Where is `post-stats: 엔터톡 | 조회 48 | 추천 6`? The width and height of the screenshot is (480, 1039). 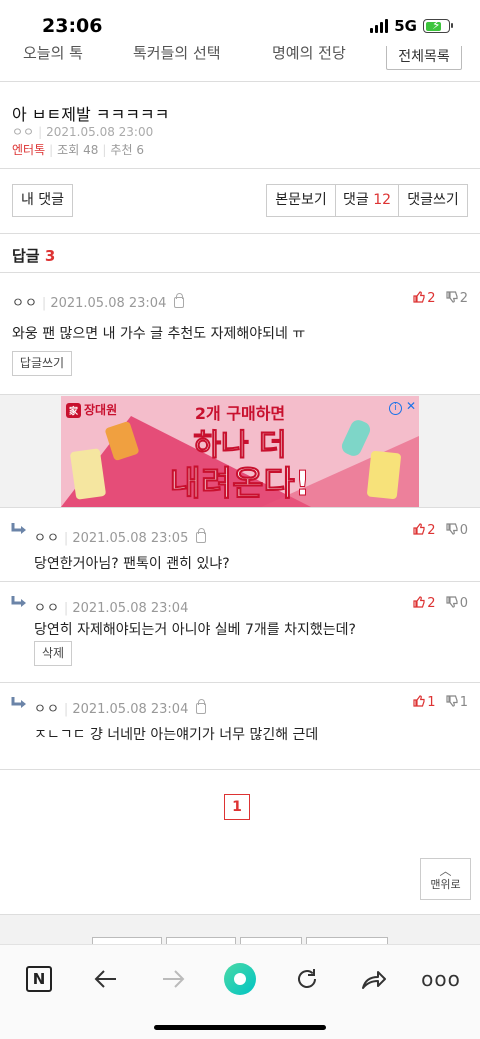 post-stats: 엔터톡 | 조회 48 | 추천 6 is located at coordinates (78, 150).